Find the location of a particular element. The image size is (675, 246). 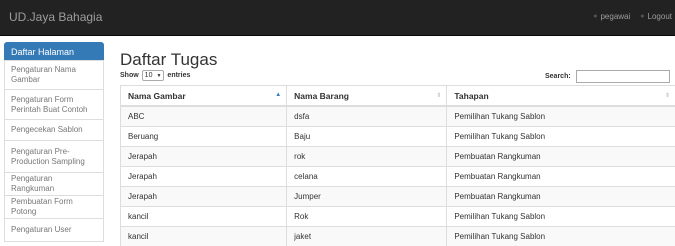

logout-link-label: Logout is located at coordinates (660, 16).